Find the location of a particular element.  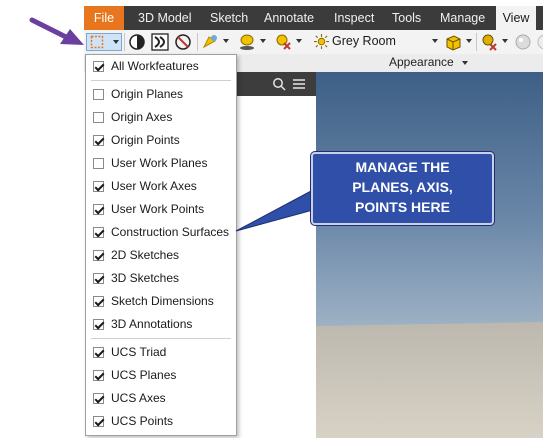

visual-style-value: Grey Room is located at coordinates (364, 41).